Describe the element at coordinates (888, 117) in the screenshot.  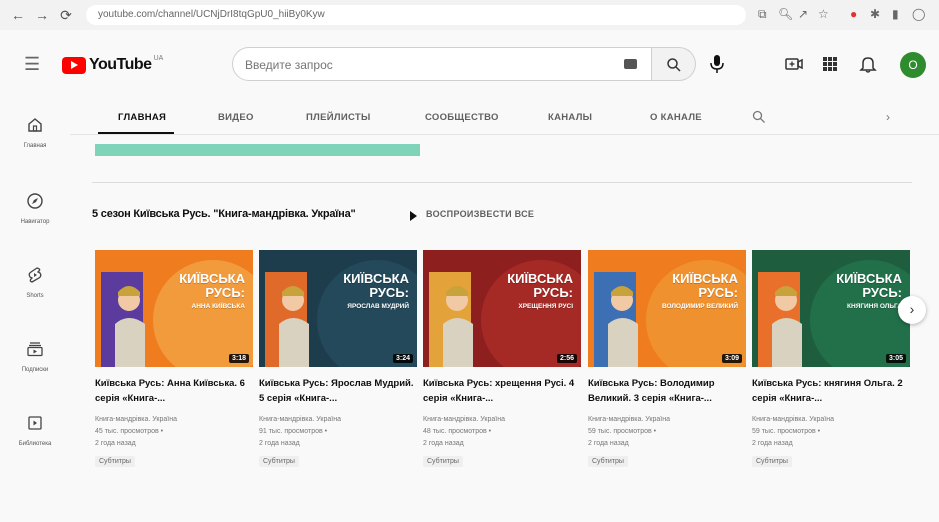
I see `tabs-scroll-right-icon: ›` at that location.